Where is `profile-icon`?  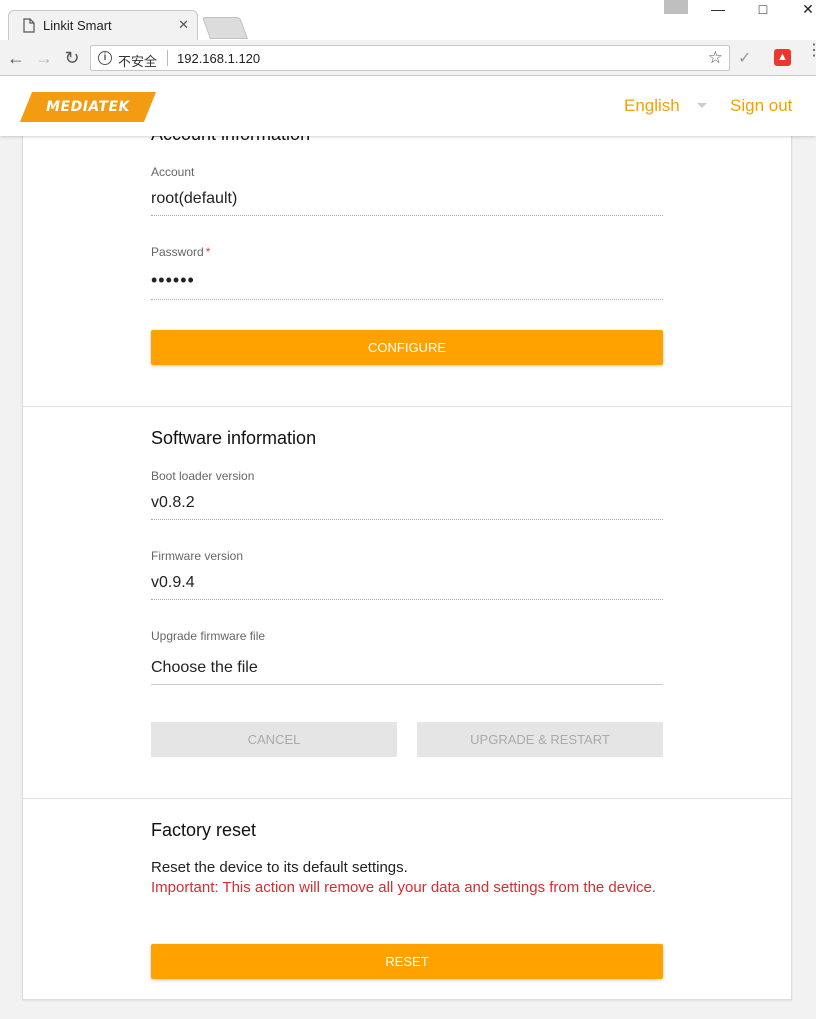
profile-icon is located at coordinates (676, 7).